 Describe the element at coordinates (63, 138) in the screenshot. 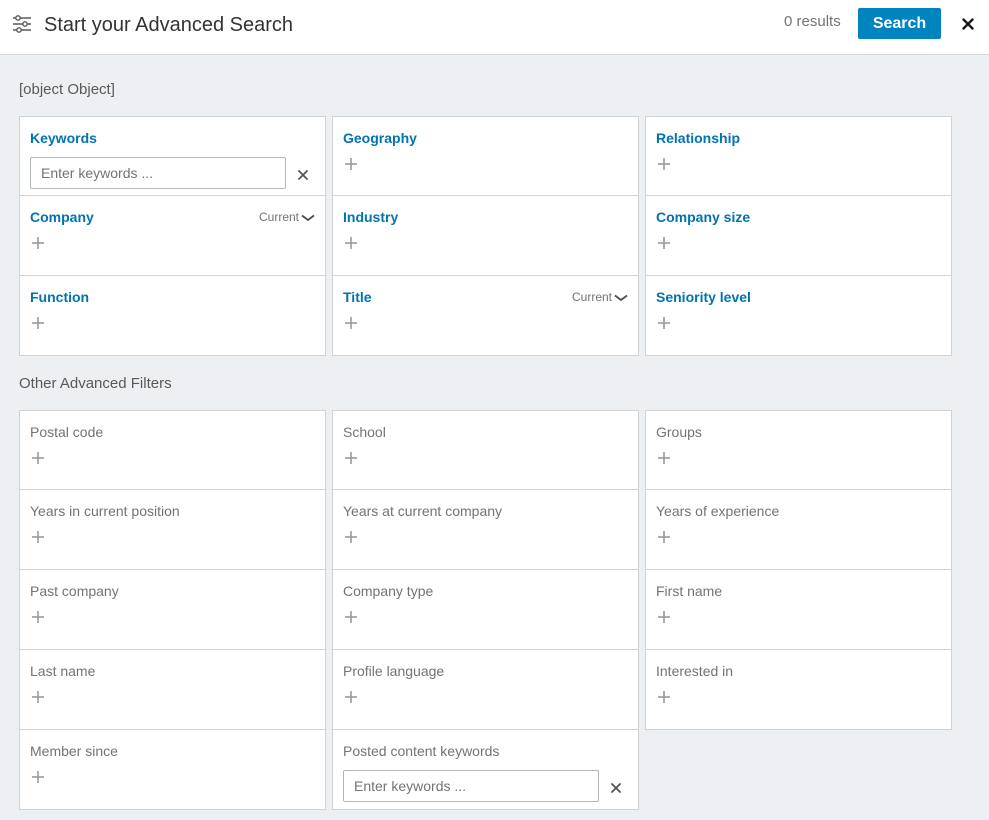

I see `filter-label: Keywords` at that location.